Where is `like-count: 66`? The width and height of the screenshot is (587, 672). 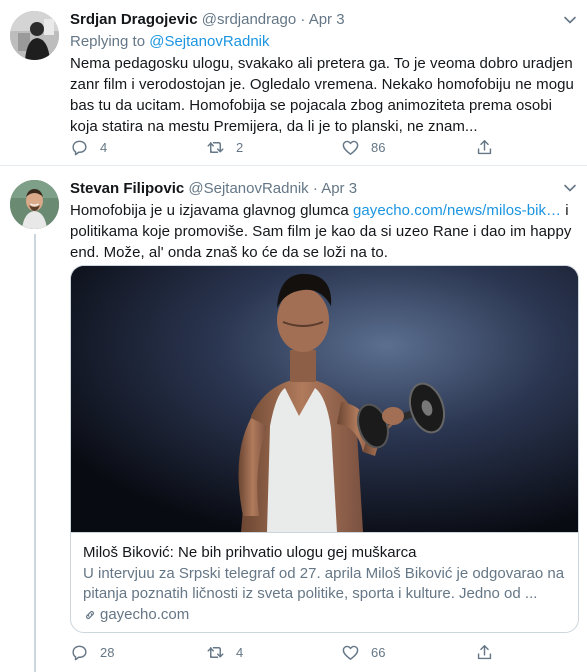
like-count: 66 is located at coordinates (378, 652).